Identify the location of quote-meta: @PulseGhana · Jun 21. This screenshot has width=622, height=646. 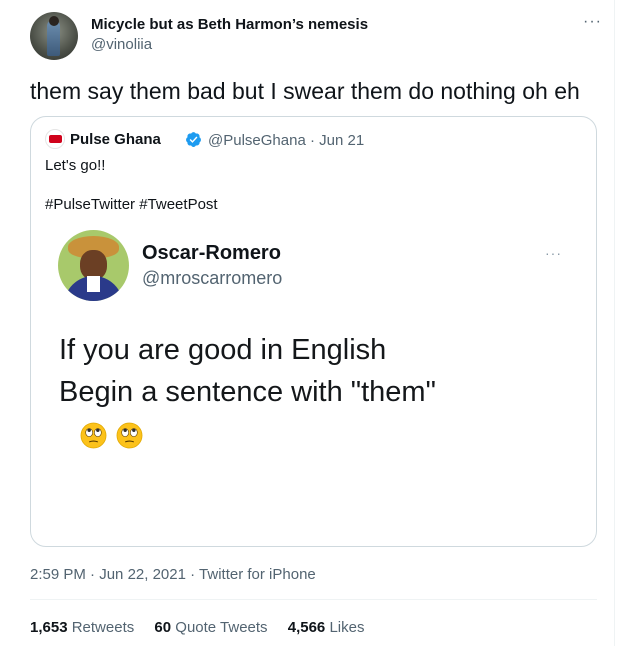
(286, 140).